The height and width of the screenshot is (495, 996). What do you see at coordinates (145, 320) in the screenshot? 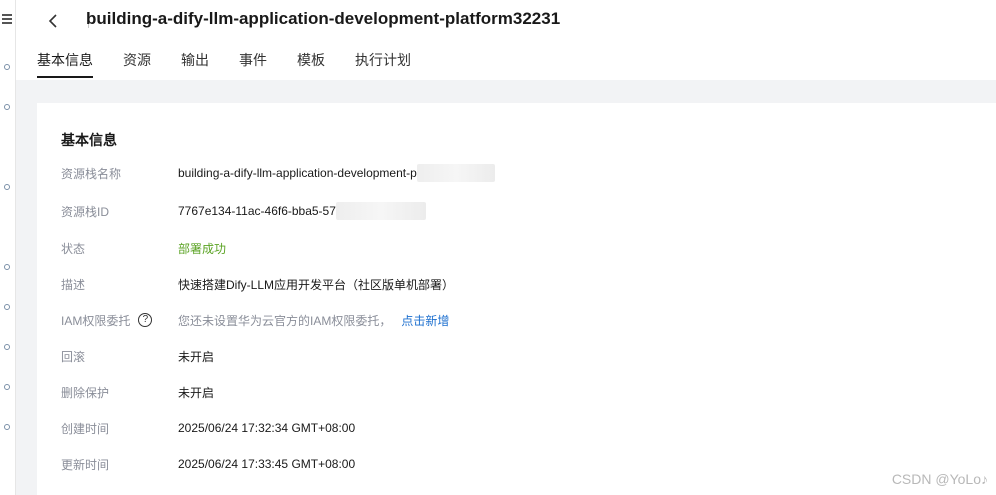
I see `help-icon: ?` at bounding box center [145, 320].